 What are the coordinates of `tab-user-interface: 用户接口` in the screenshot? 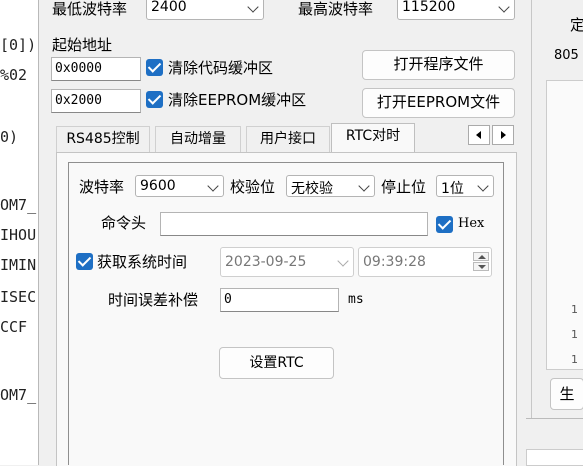 It's located at (288, 139).